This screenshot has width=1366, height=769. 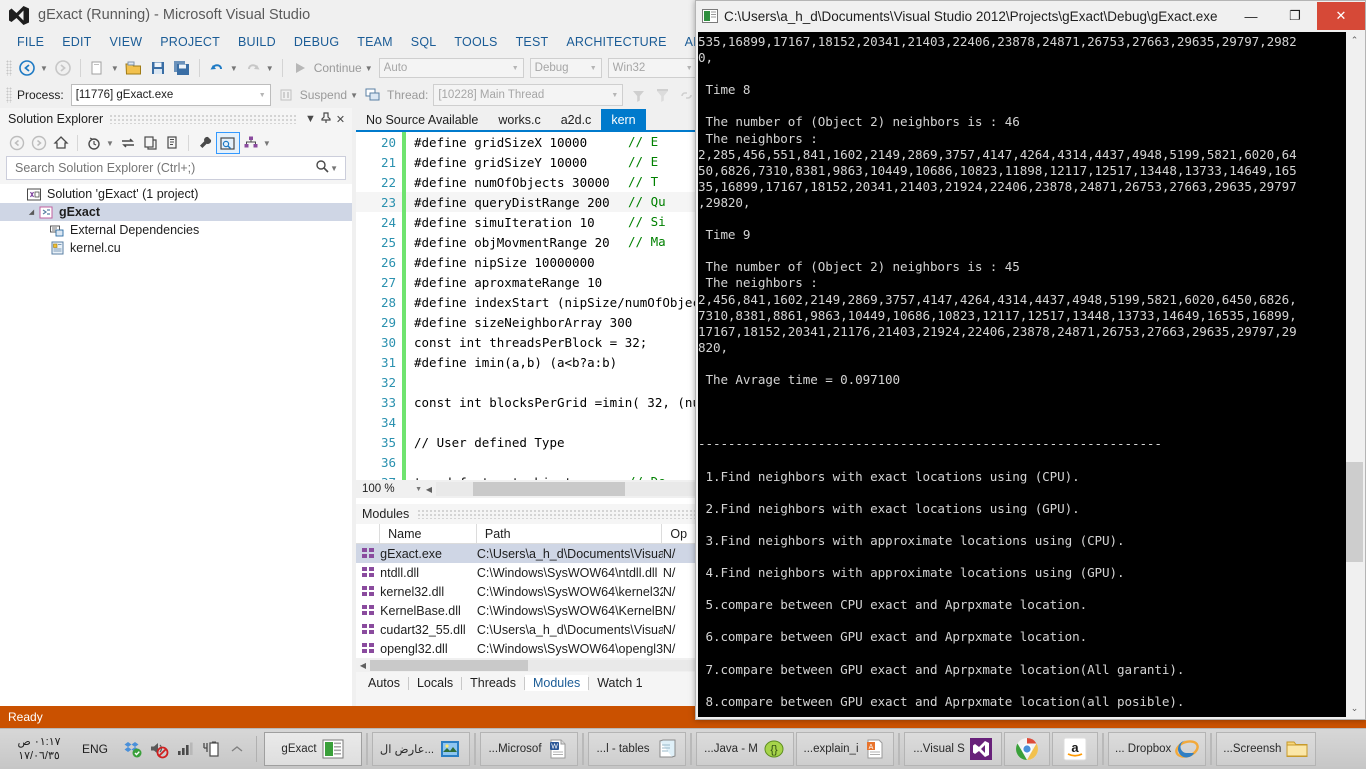 I want to click on clock: ٠١:١٧ ص ١٧/٠٦/٣٥, so click(x=39, y=749).